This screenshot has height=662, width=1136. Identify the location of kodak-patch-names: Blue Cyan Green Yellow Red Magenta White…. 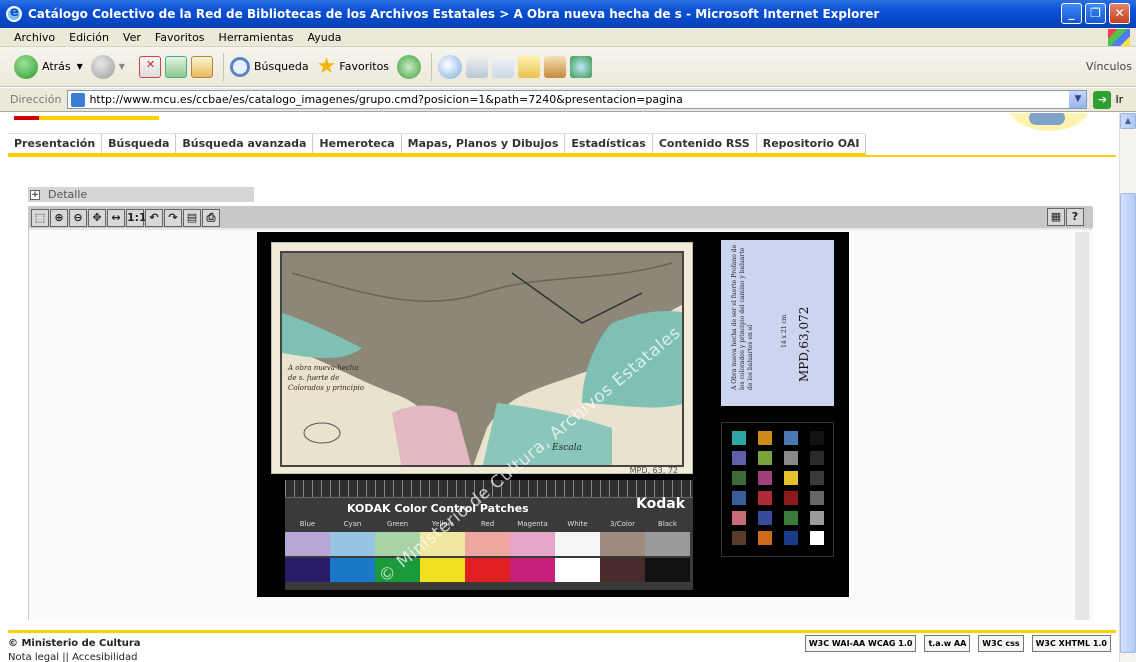
(489, 525).